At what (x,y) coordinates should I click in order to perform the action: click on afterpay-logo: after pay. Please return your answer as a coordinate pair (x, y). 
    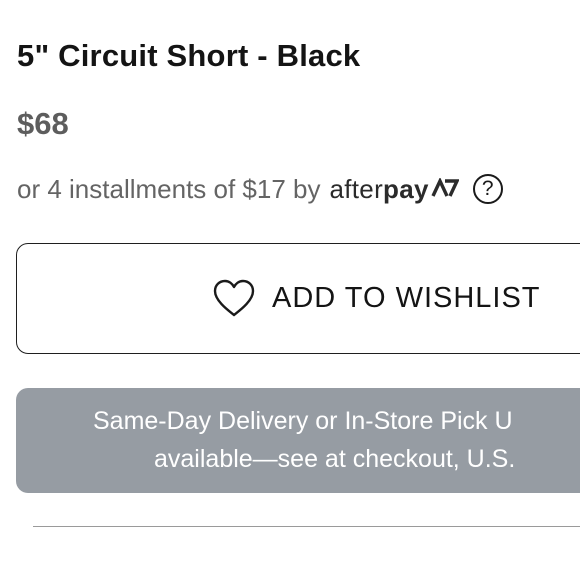
    Looking at the image, I should click on (394, 189).